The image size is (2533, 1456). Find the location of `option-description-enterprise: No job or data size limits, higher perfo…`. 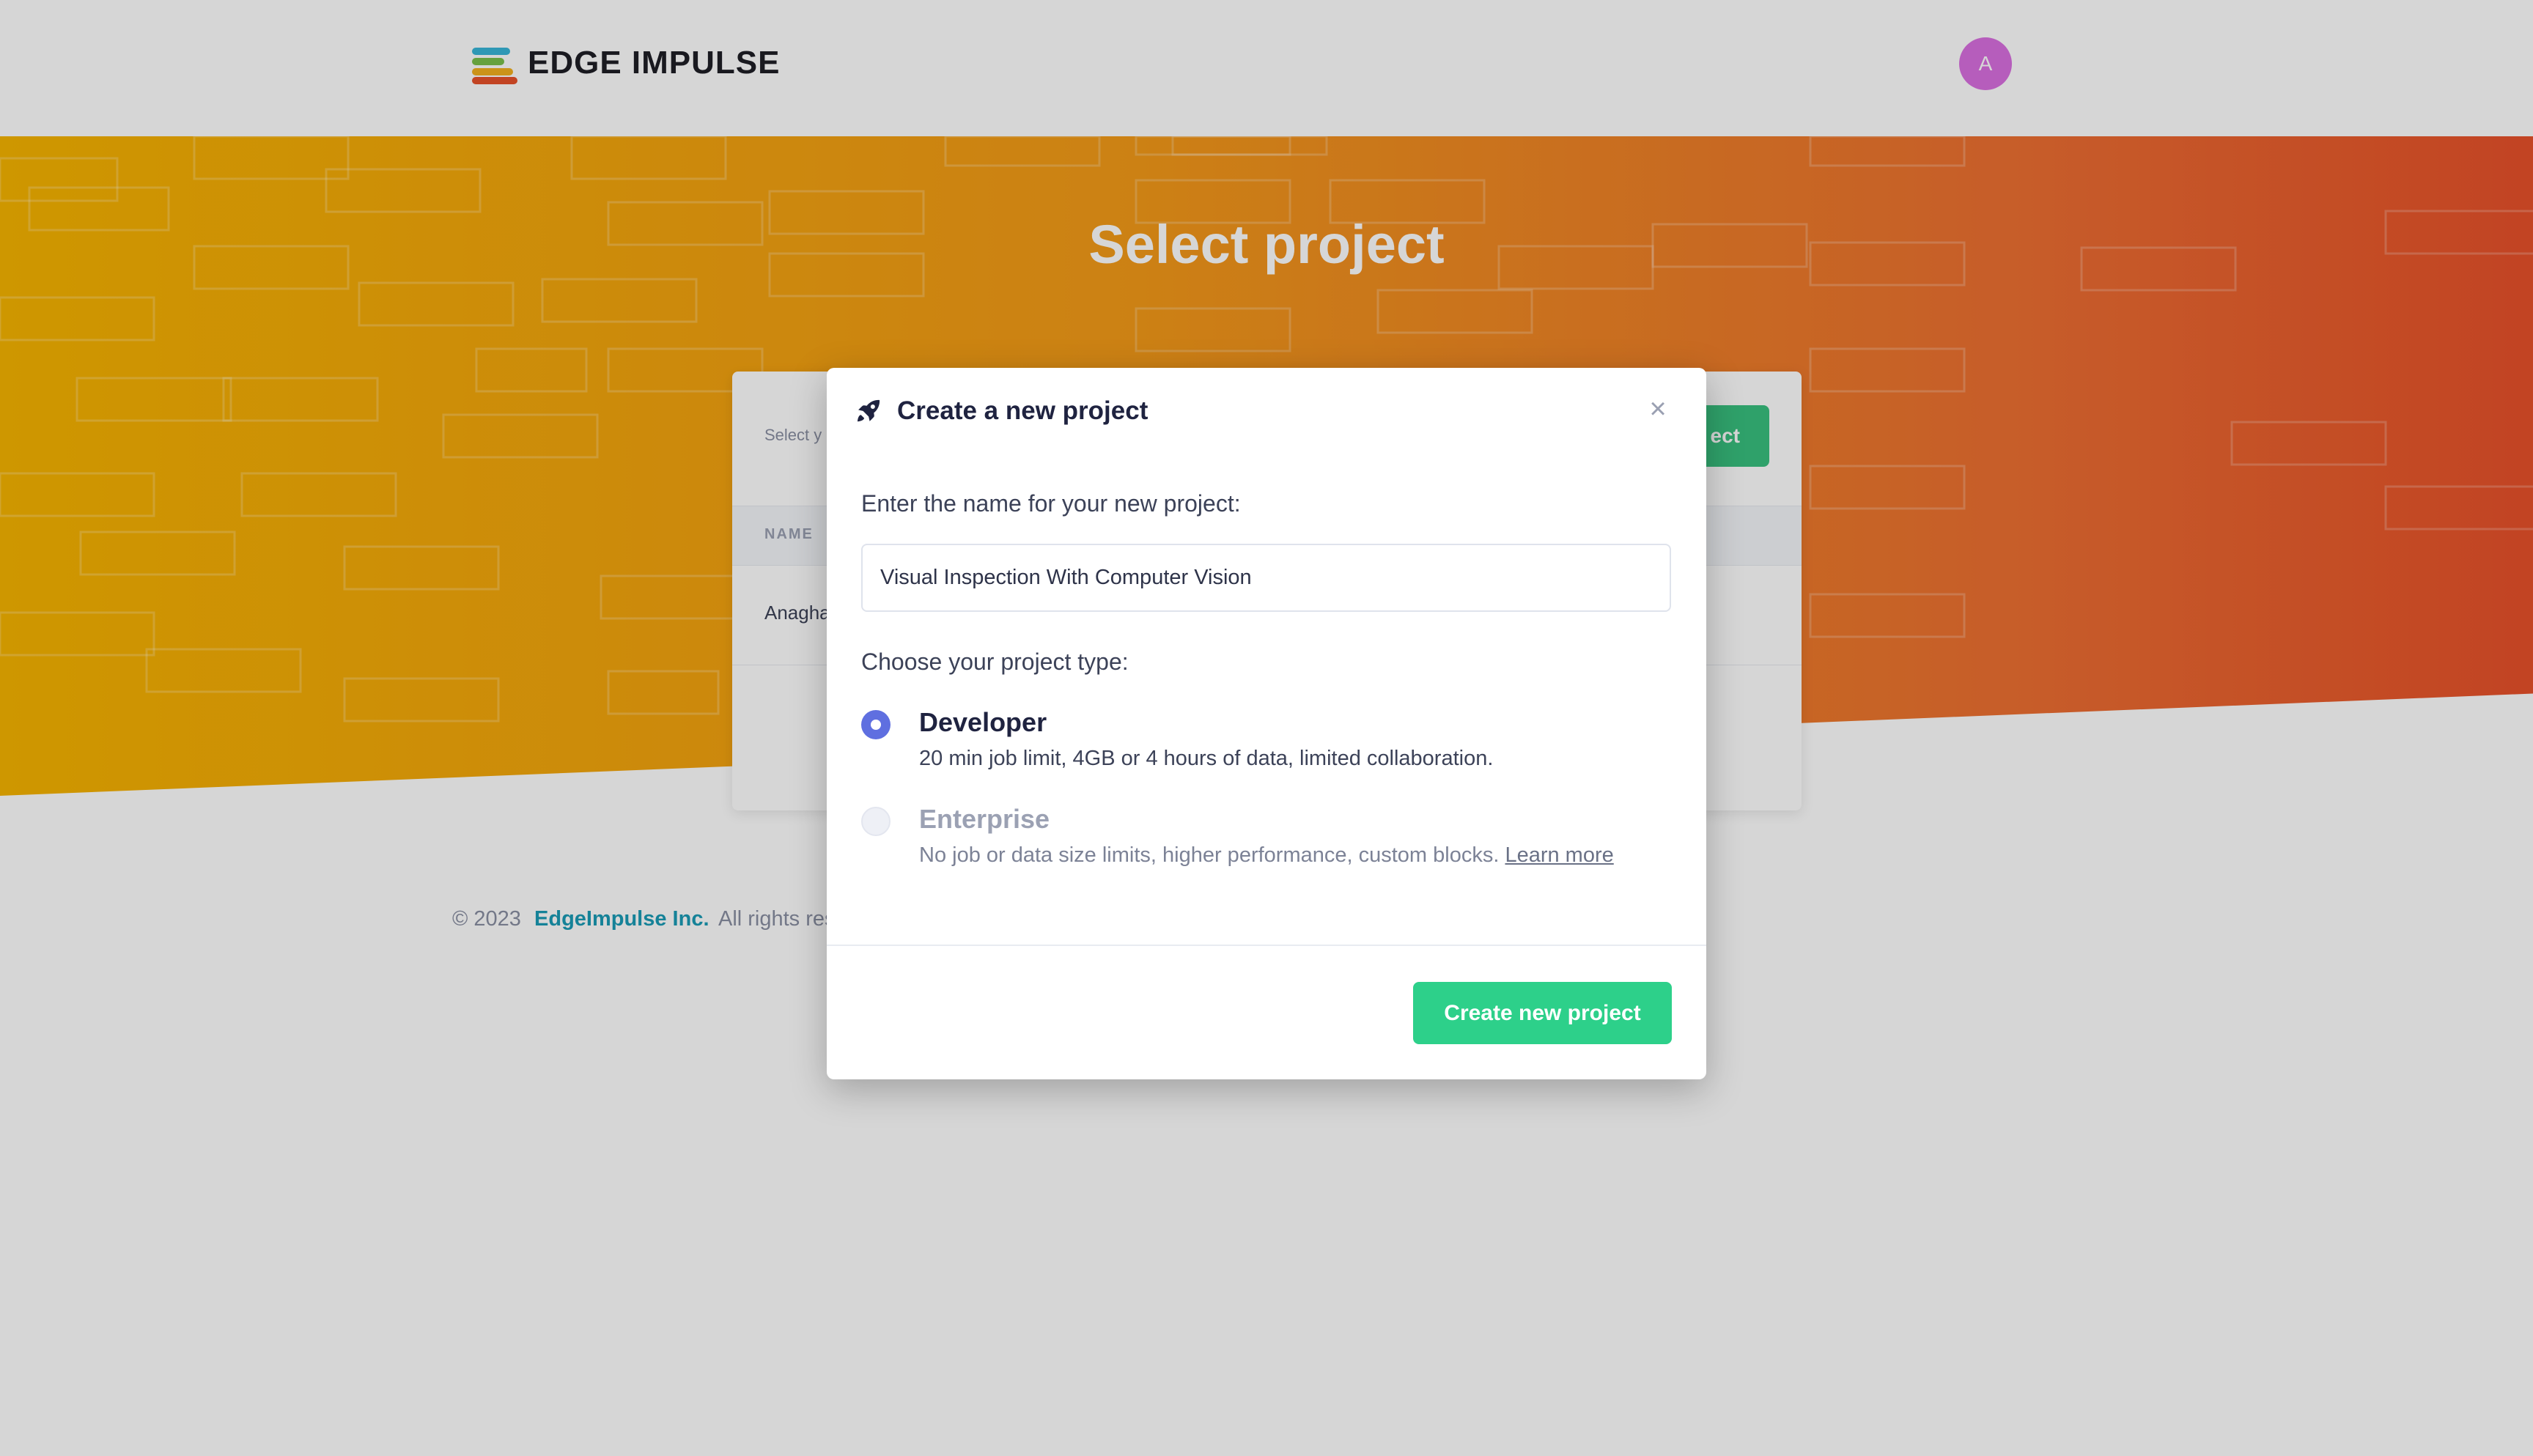

option-description-enterprise: No job or data size limits, higher perfo… is located at coordinates (1266, 855).